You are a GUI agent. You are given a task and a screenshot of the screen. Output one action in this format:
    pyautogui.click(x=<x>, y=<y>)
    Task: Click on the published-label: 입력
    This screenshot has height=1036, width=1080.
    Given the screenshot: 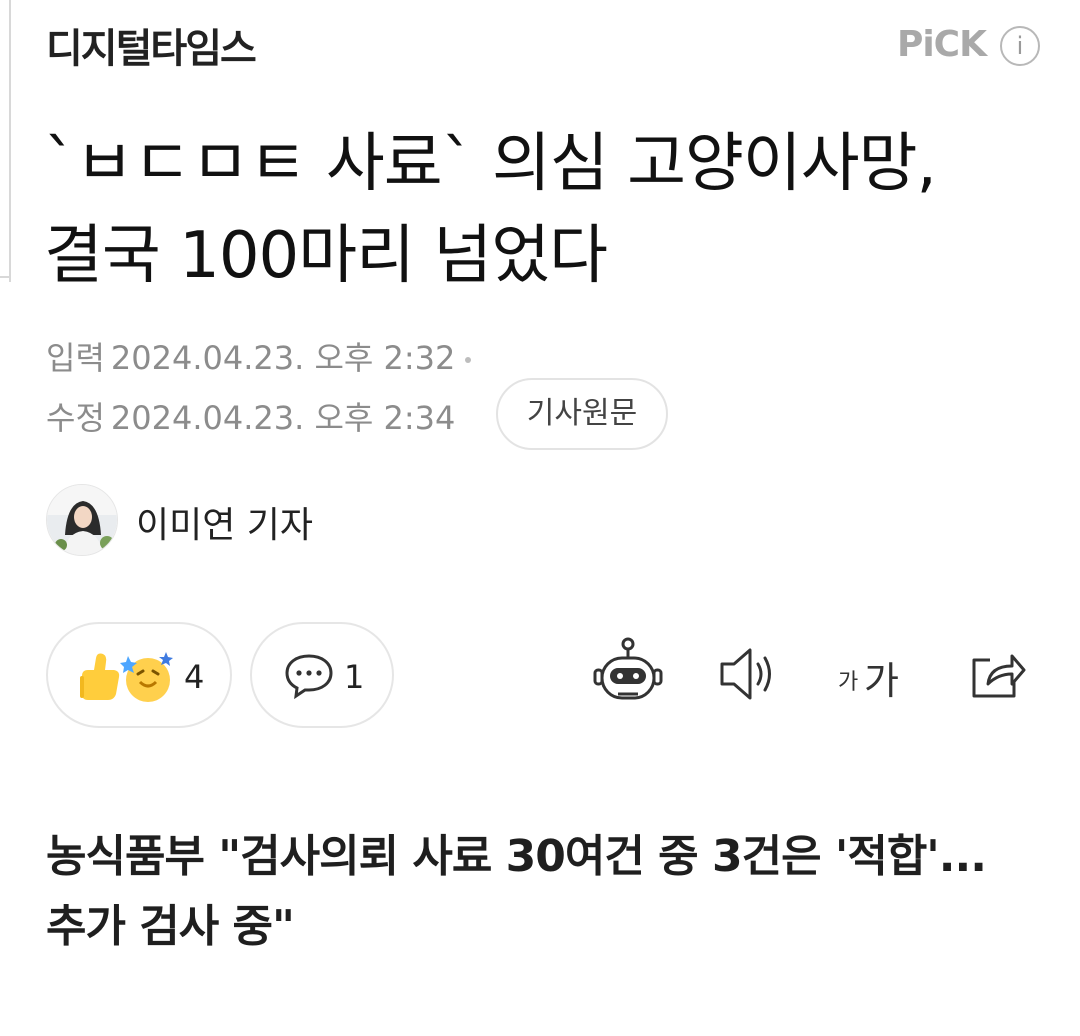 What is the action you would take?
    pyautogui.click(x=75, y=358)
    